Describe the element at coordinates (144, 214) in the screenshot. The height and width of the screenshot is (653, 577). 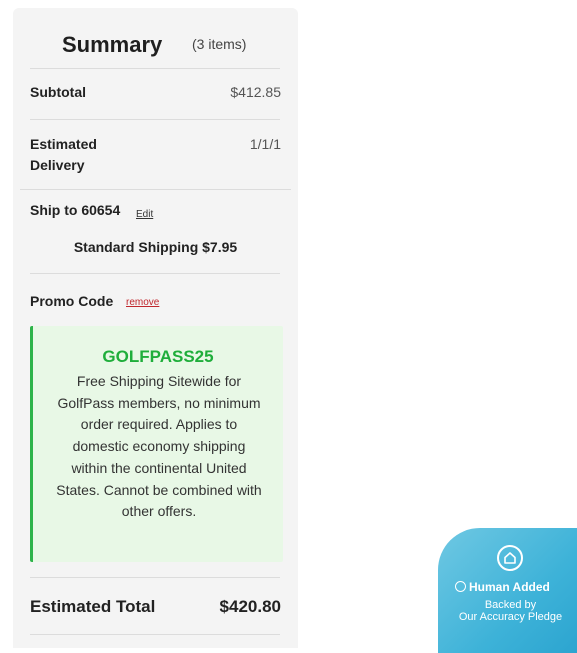
I see `edit-shipping-link: Edit` at that location.